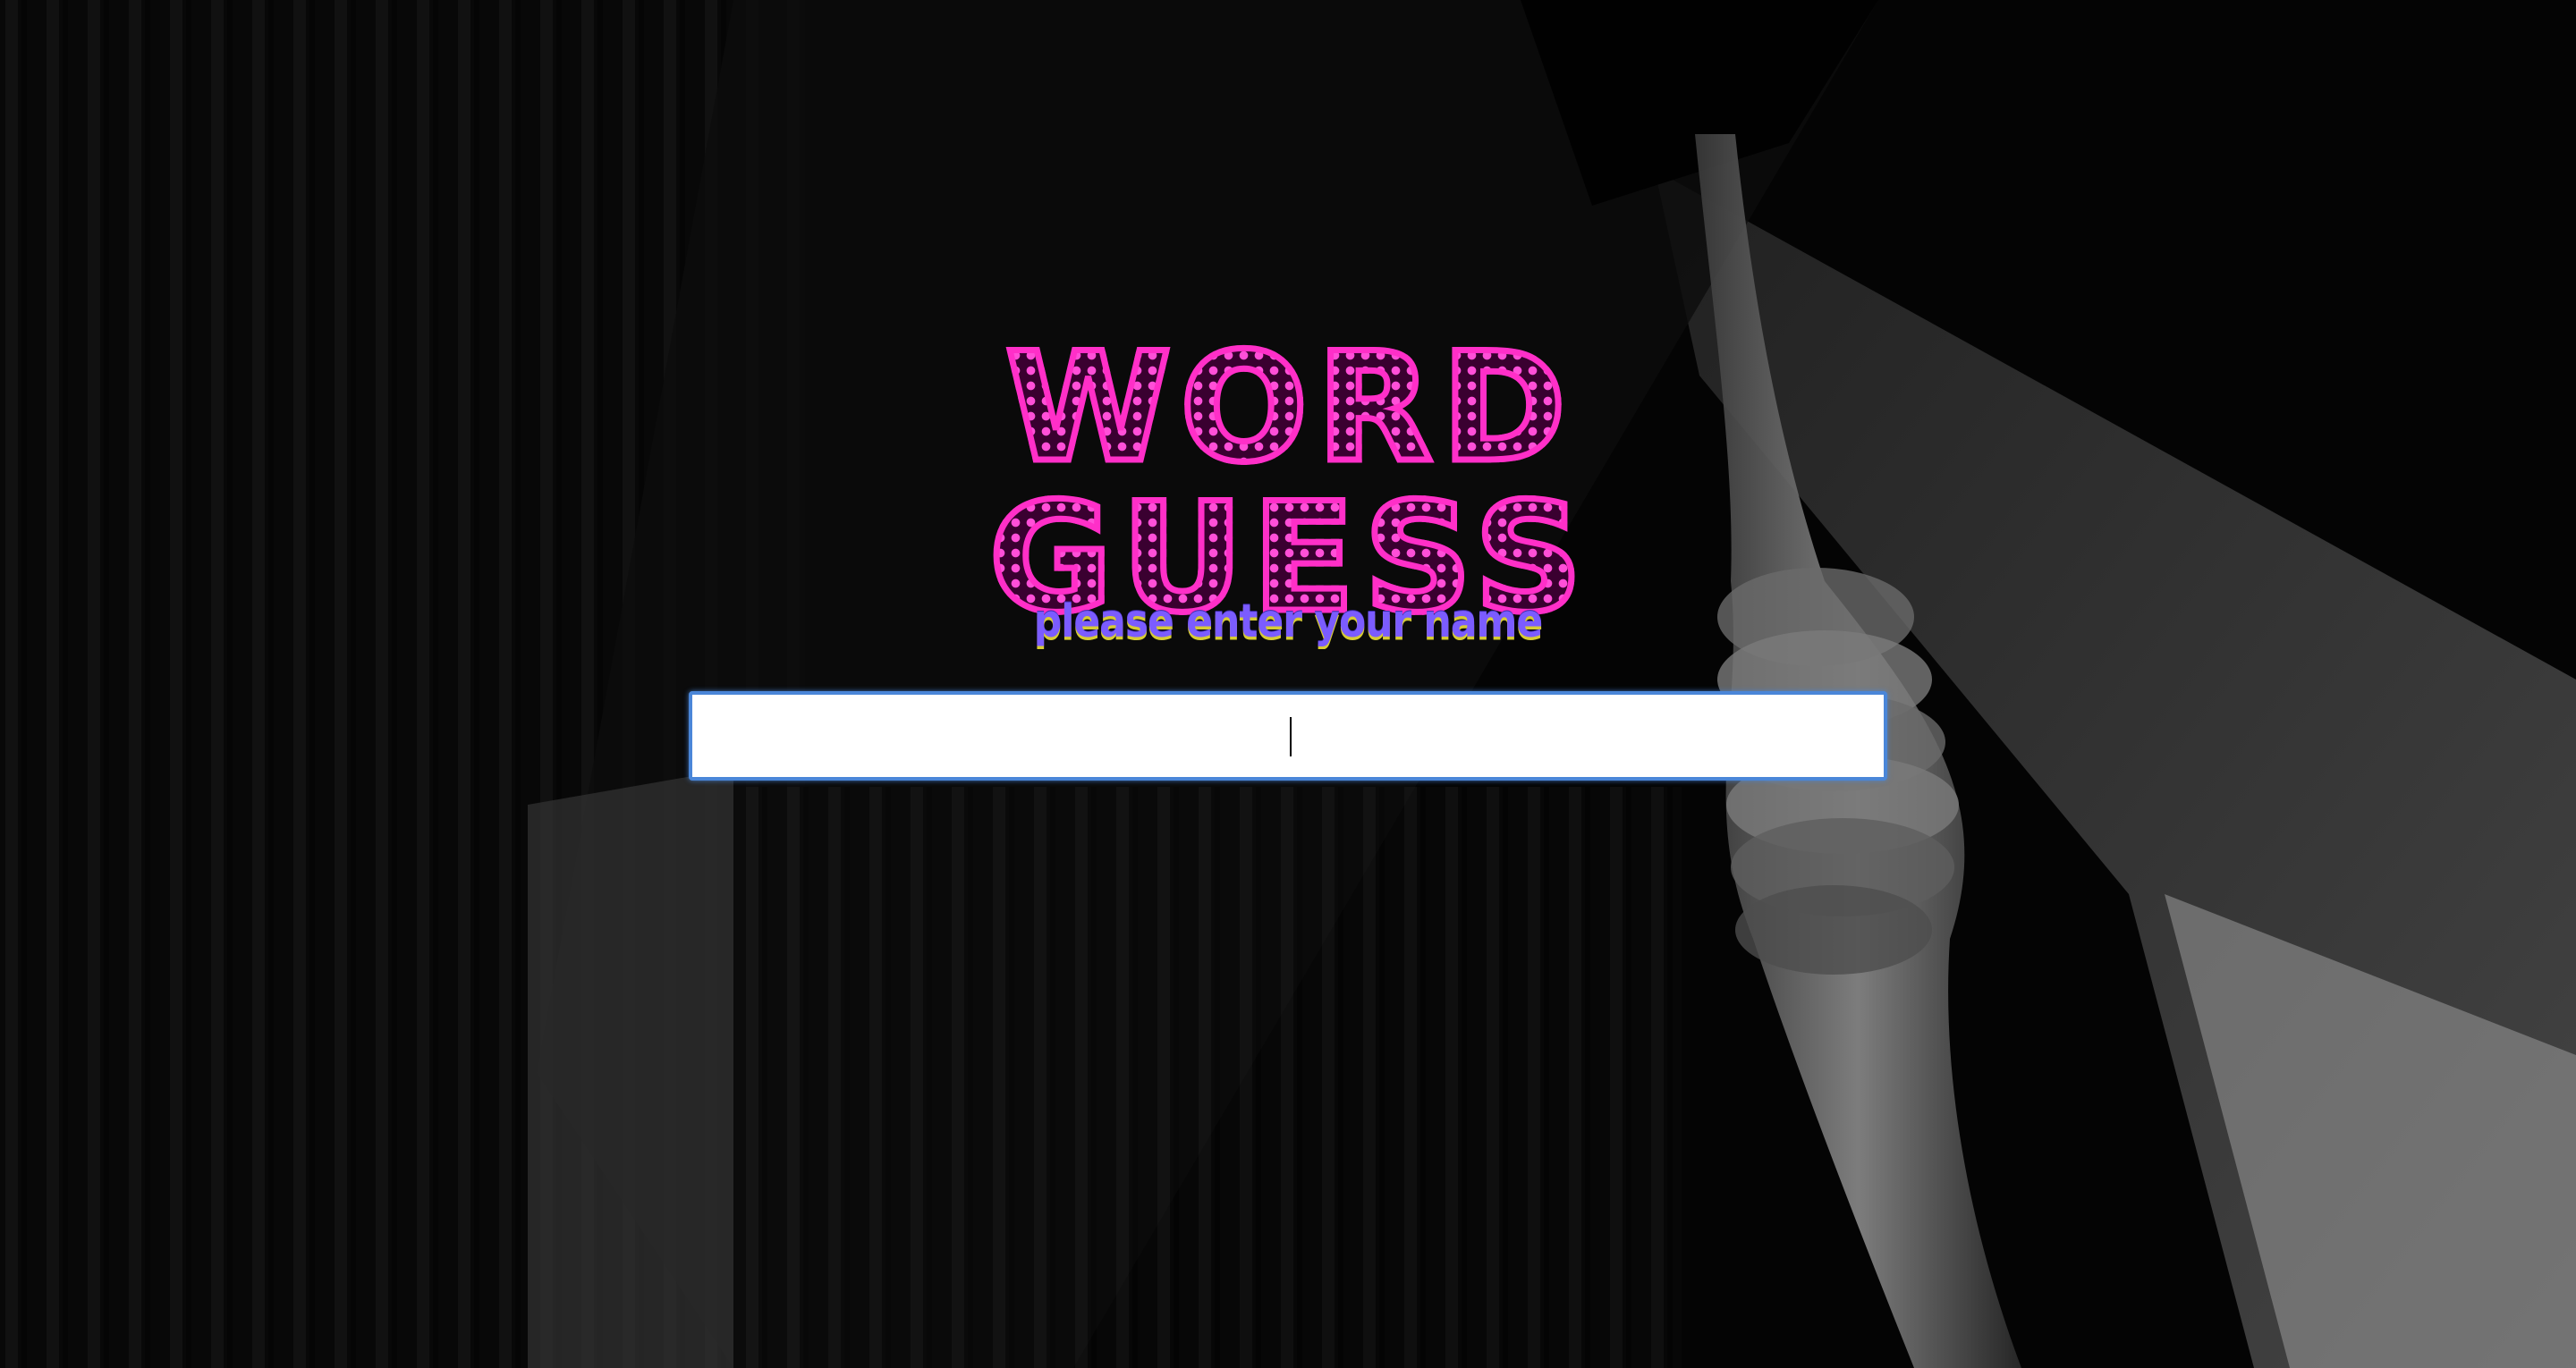  I want to click on title-container: WORD GUESS, so click(1290, 484).